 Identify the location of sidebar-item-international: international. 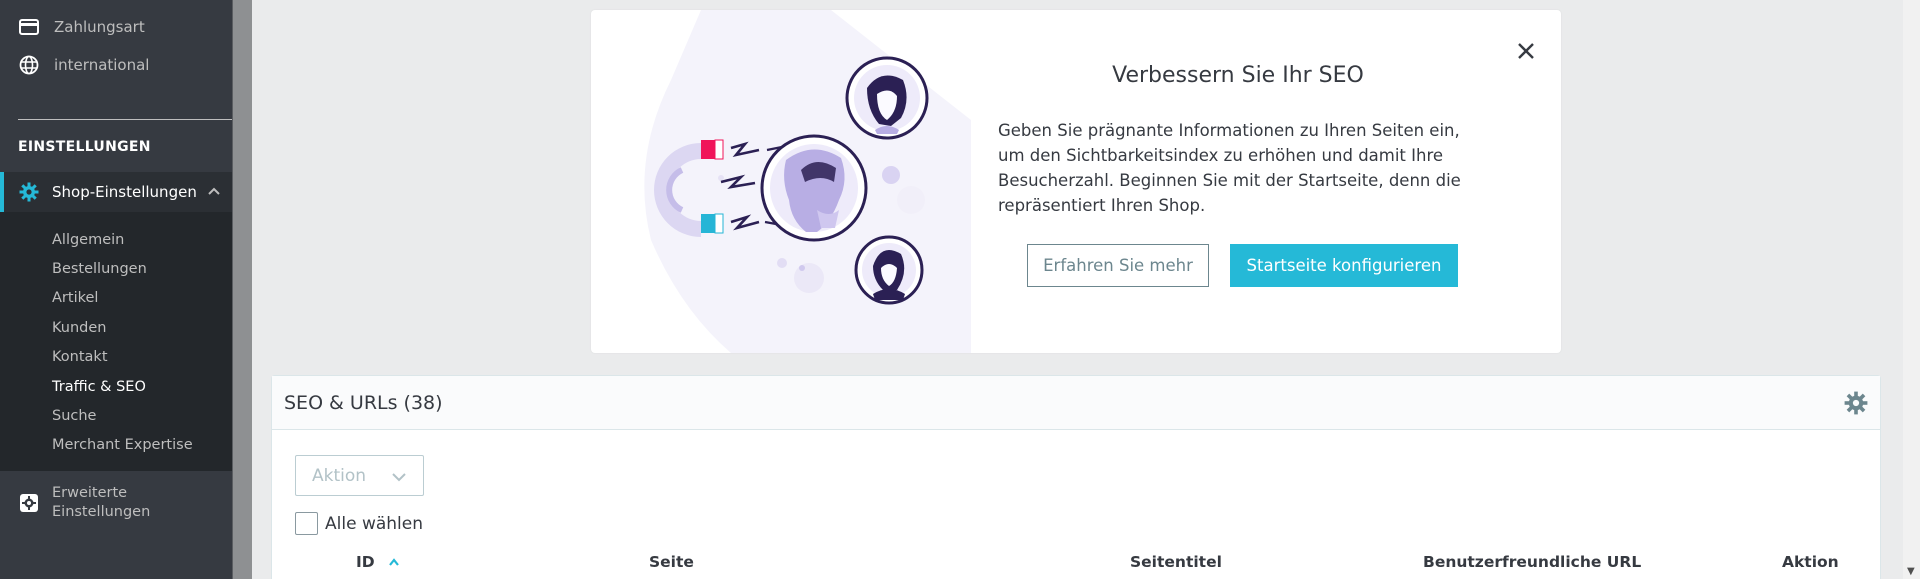
(116, 65).